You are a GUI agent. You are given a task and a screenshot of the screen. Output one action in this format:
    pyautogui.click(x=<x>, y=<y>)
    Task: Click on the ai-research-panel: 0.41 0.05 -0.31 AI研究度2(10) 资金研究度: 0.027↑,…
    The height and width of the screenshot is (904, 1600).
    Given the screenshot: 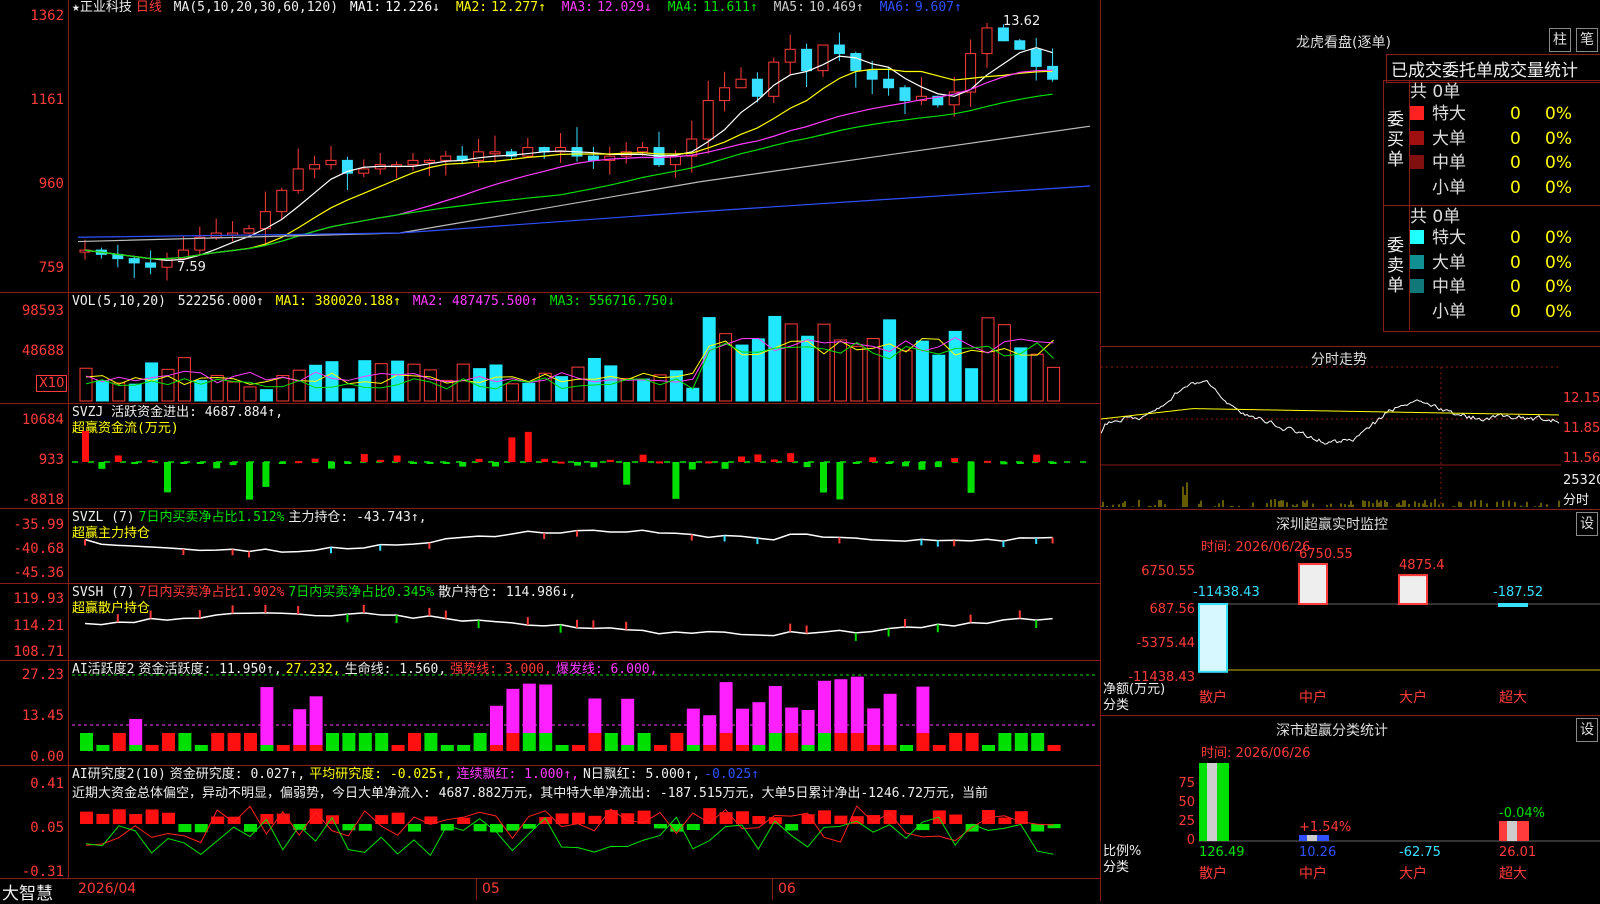 What is the action you would take?
    pyautogui.click(x=550, y=823)
    